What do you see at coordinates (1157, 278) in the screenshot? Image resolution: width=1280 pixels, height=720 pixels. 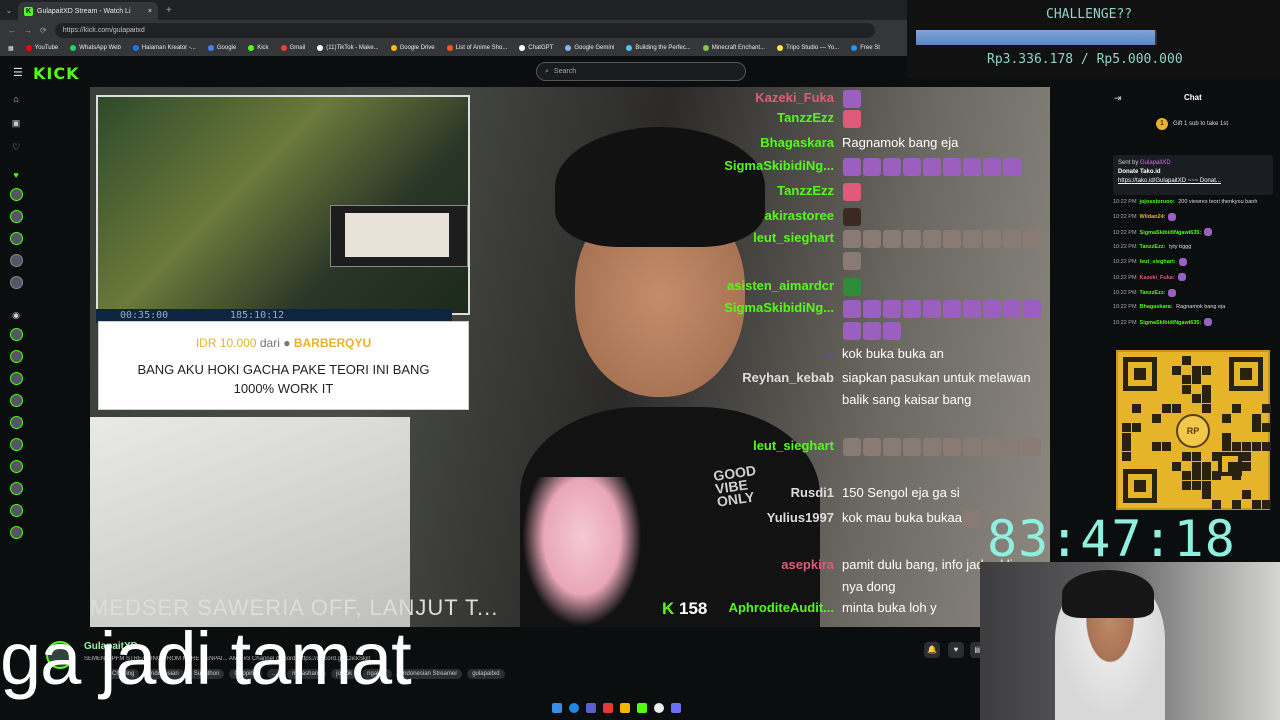 I see `chat-username: Kazeki_Fuka:` at bounding box center [1157, 278].